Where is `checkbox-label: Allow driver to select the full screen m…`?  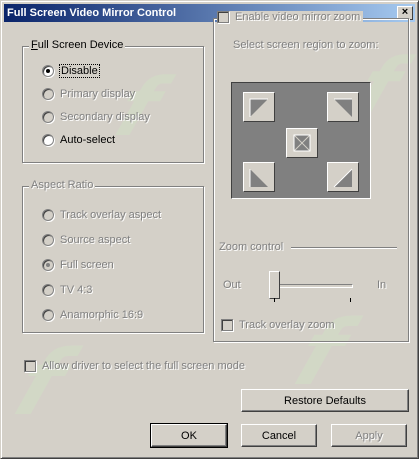 checkbox-label: Allow driver to select the full screen m… is located at coordinates (143, 366).